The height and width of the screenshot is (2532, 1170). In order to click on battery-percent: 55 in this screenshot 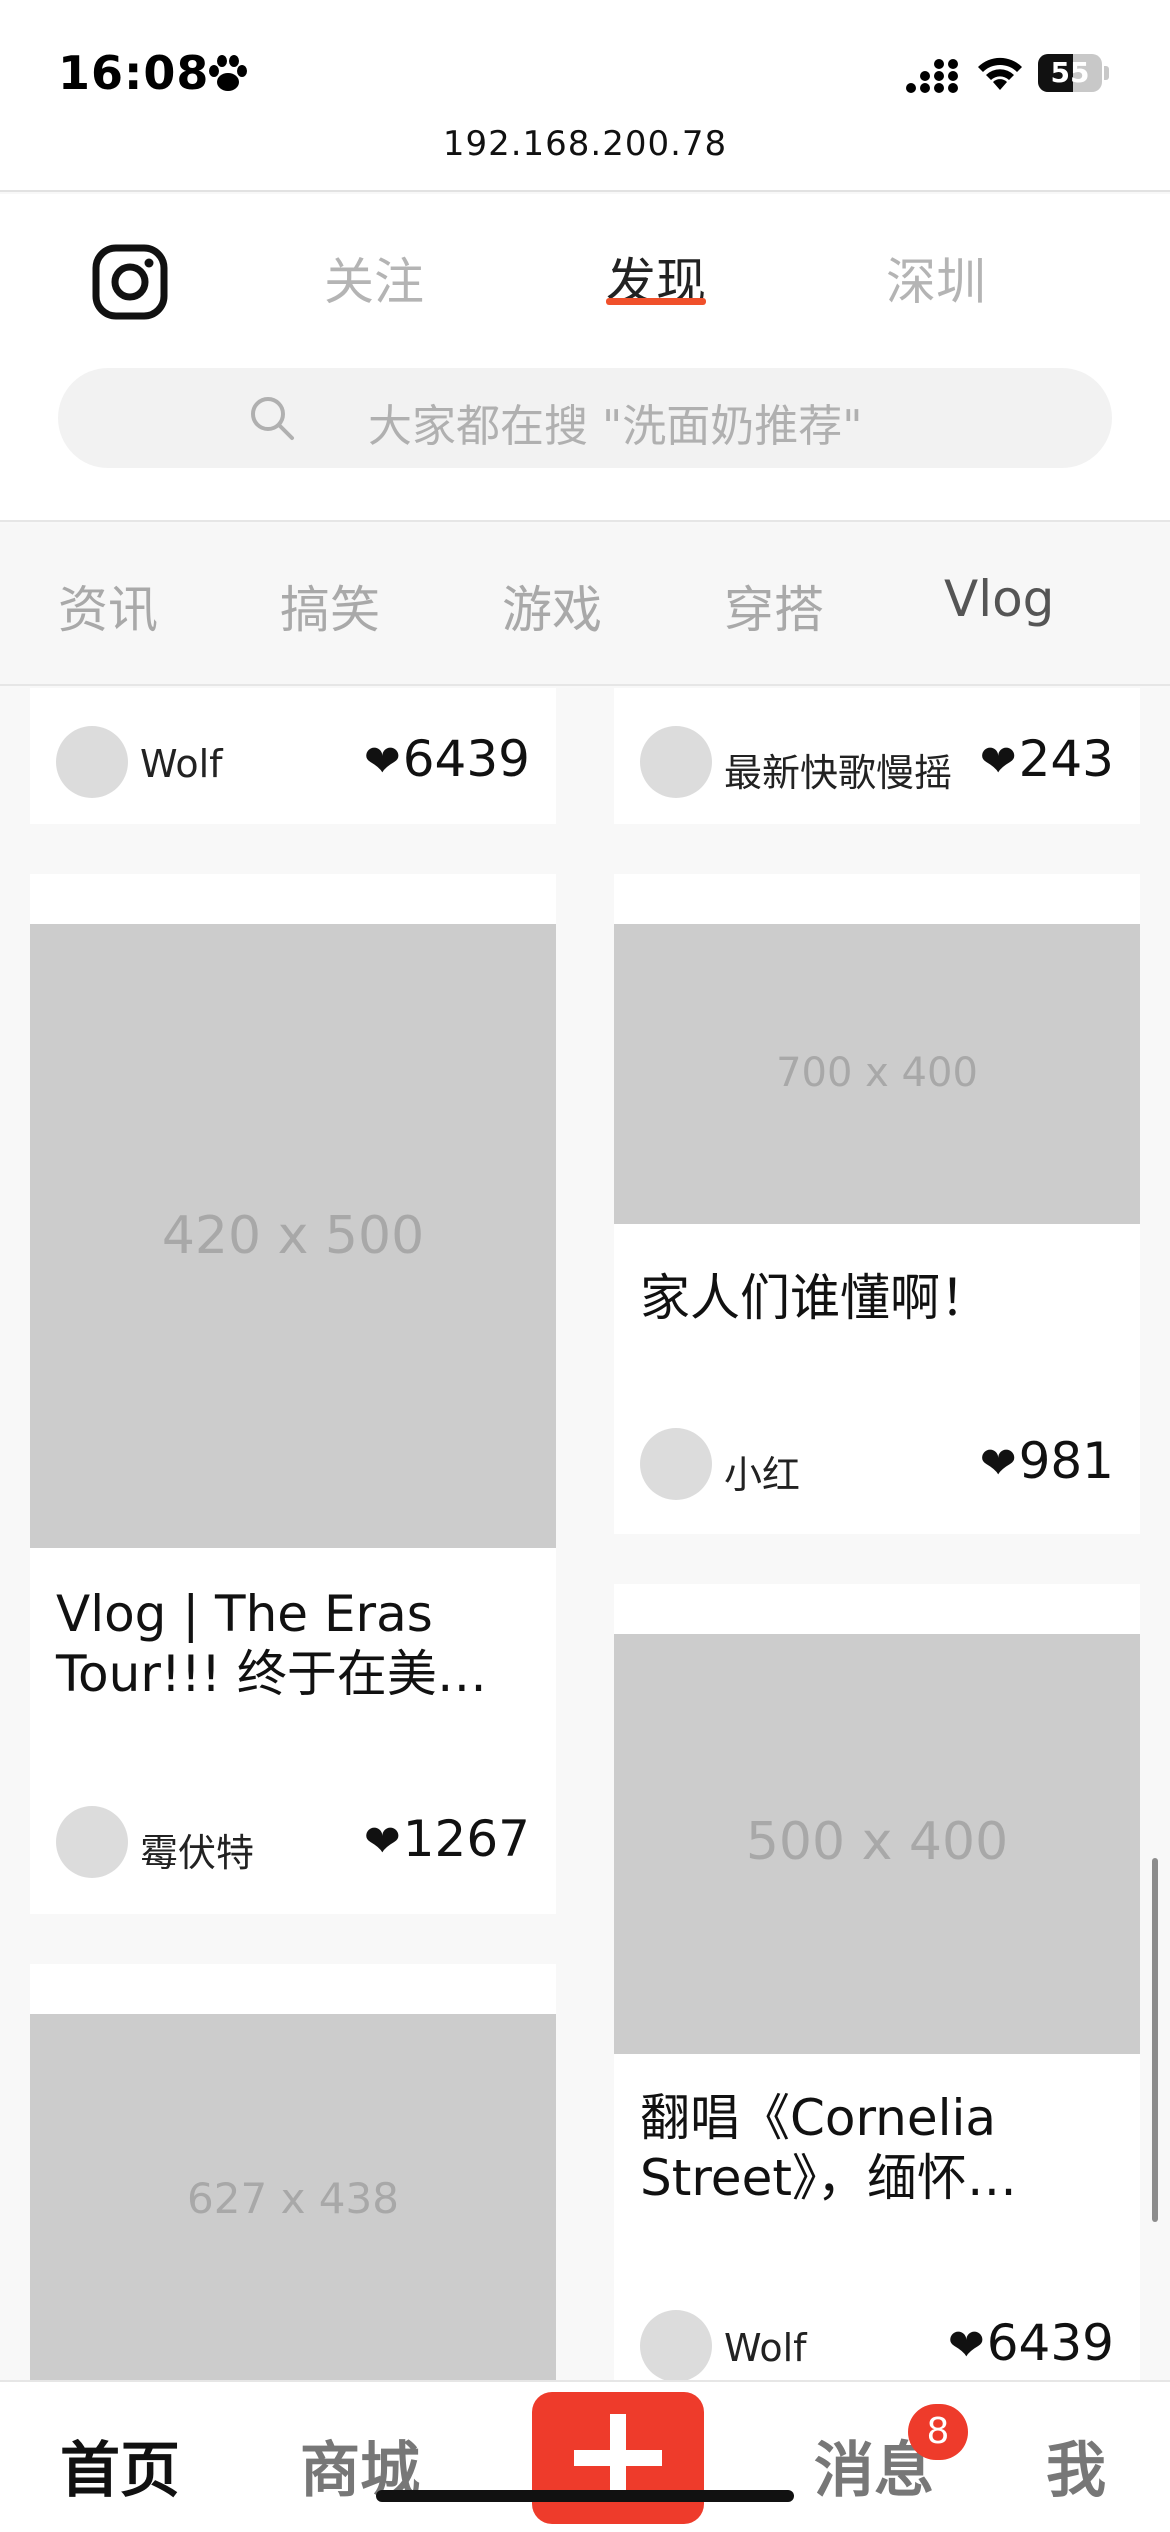, I will do `click(1070, 72)`.